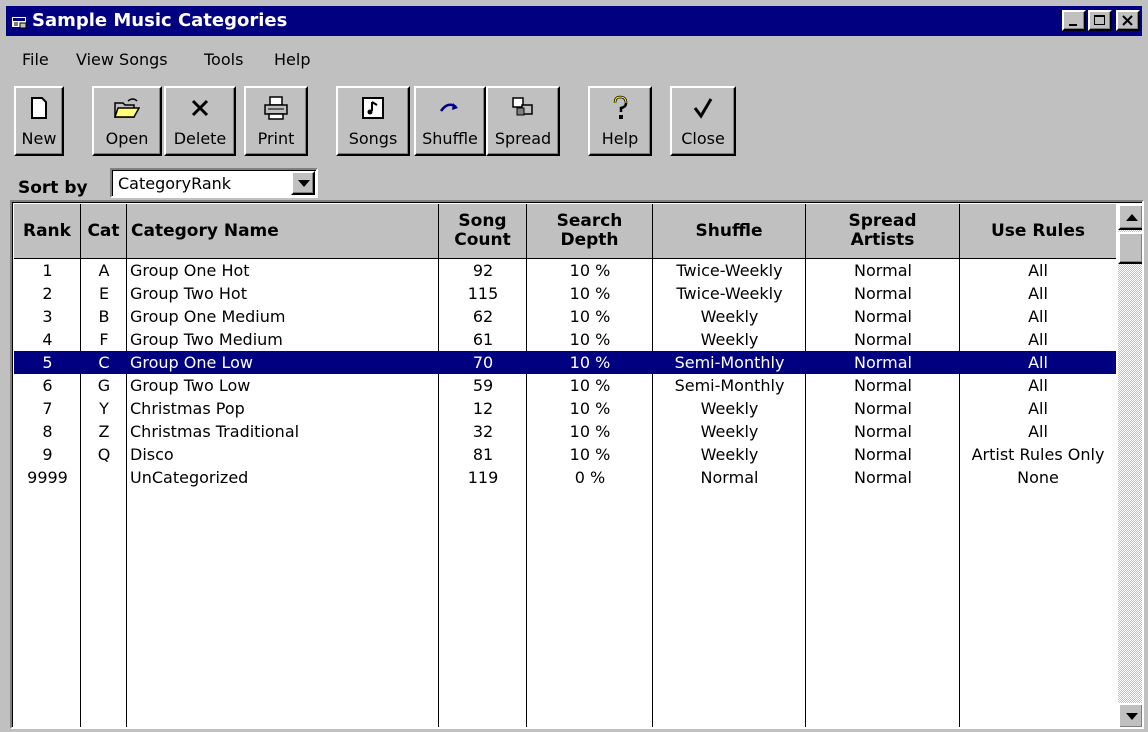  Describe the element at coordinates (200, 121) in the screenshot. I see `delete-button: Delete` at that location.